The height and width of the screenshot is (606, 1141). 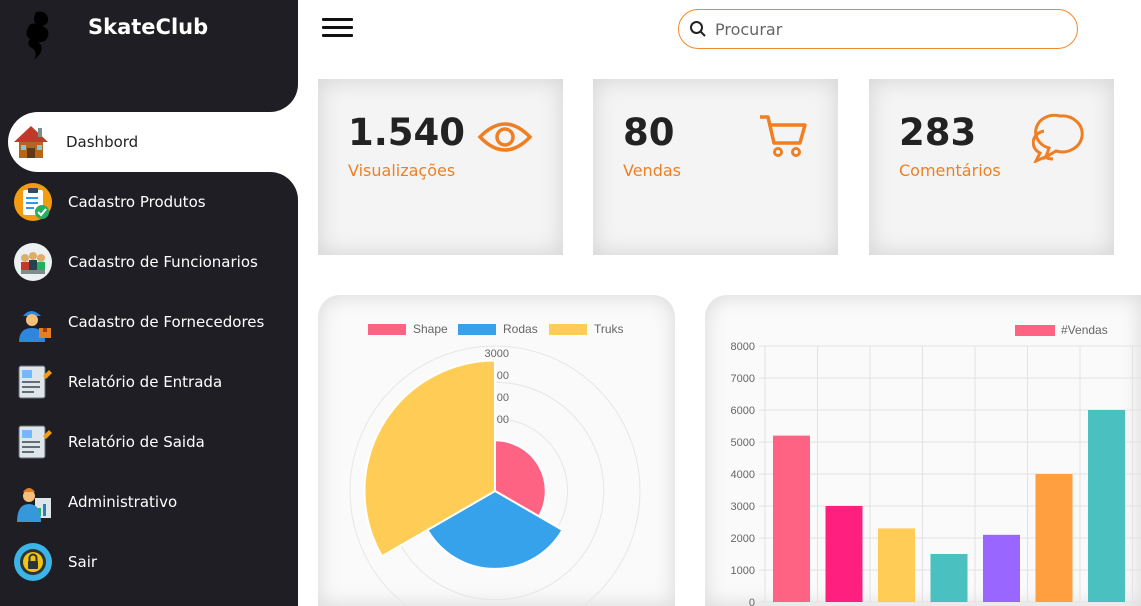 I want to click on chat-icon, so click(x=1058, y=138).